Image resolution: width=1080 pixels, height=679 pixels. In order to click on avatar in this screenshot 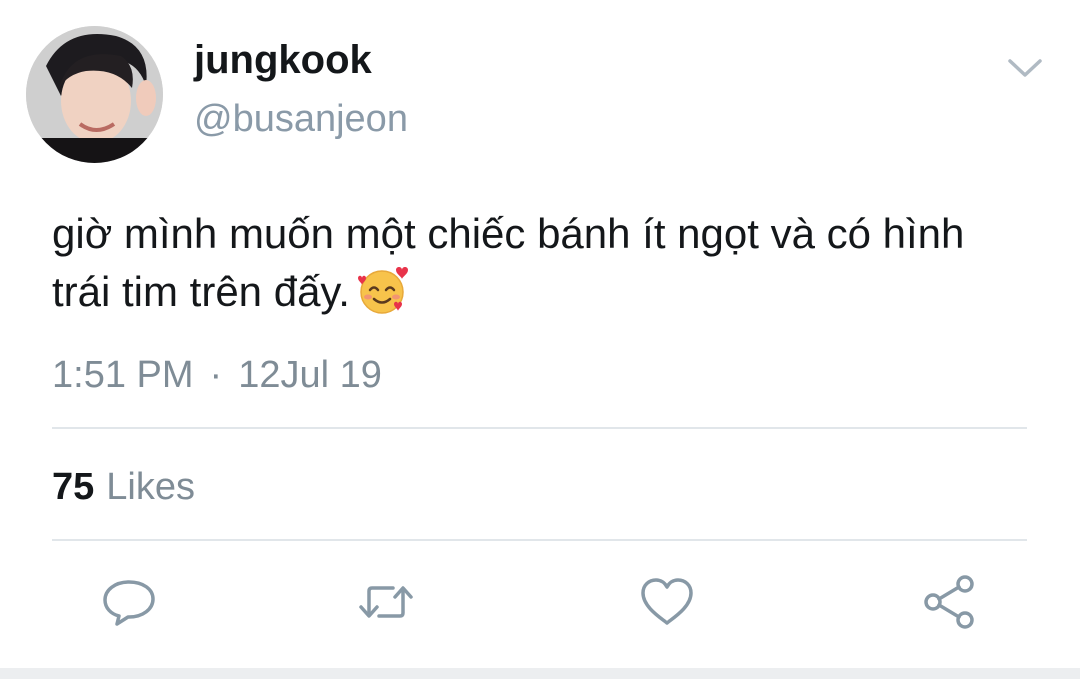, I will do `click(94, 94)`.